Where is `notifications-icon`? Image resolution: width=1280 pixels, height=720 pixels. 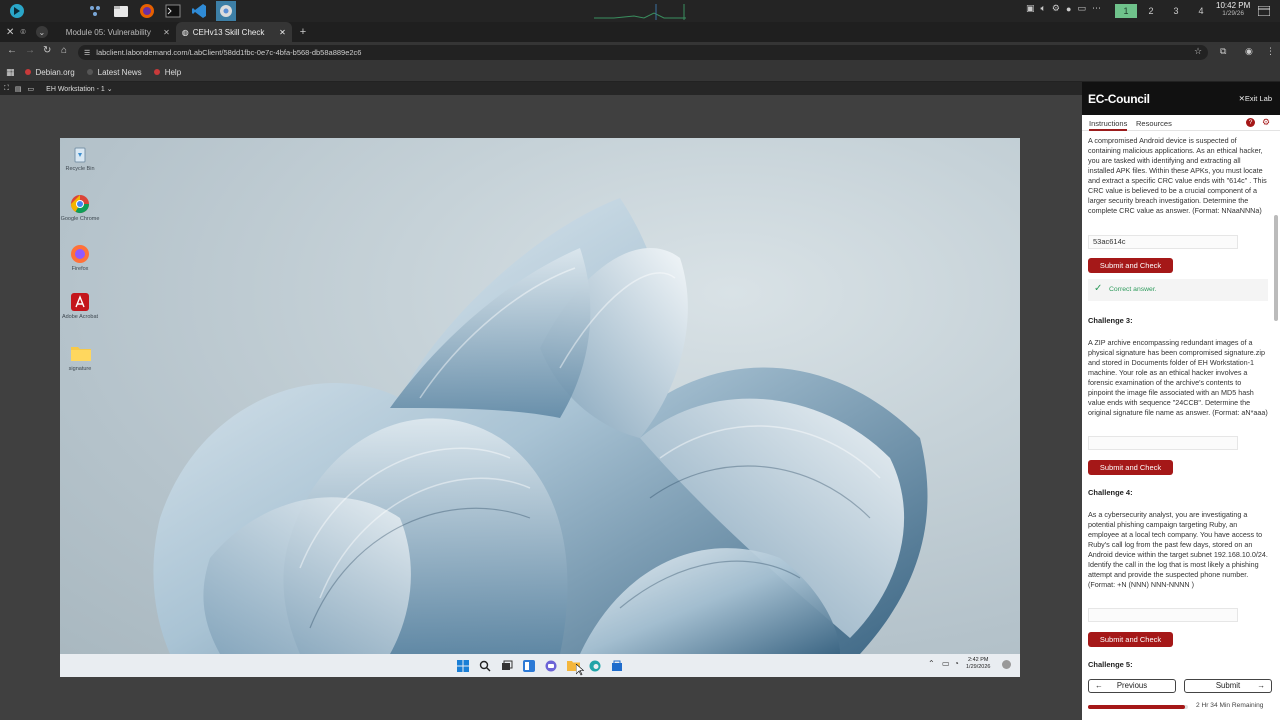 notifications-icon is located at coordinates (1264, 12).